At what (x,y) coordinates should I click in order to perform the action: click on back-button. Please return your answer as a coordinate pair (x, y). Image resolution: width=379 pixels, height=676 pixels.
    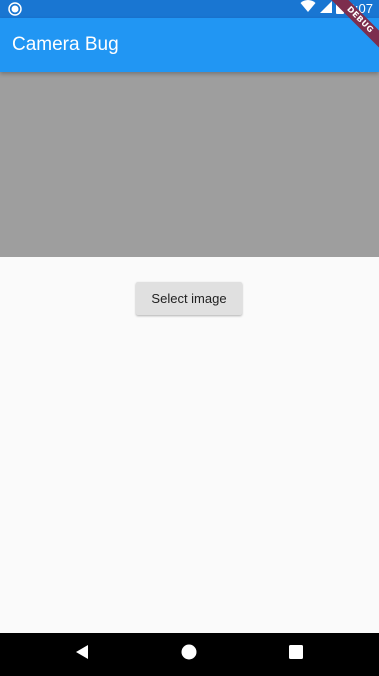
    Looking at the image, I should click on (82, 654).